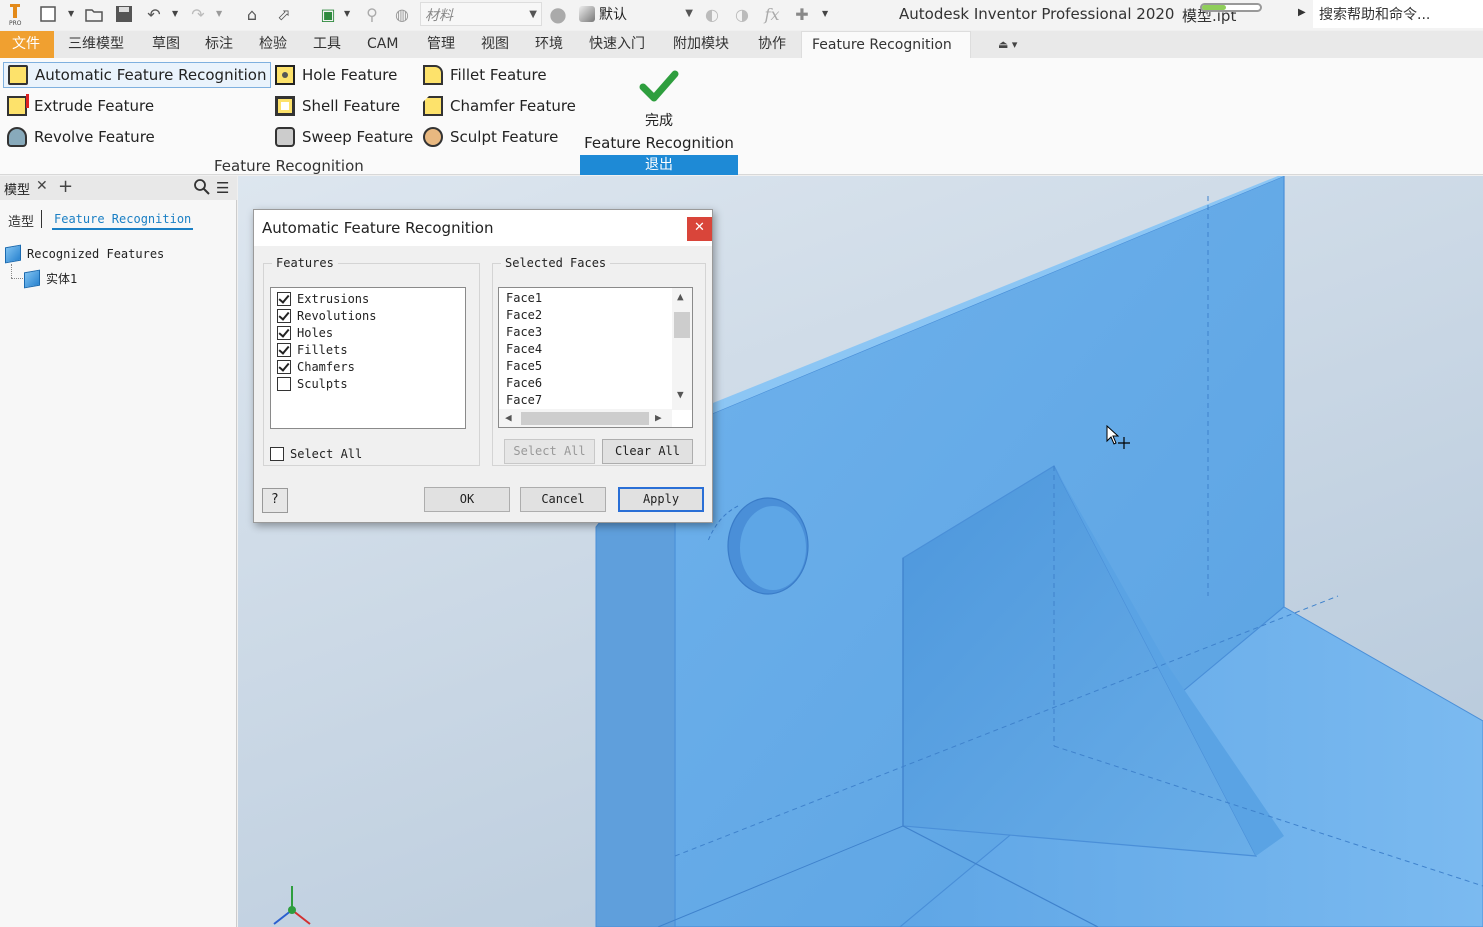 This screenshot has width=1483, height=927. Describe the element at coordinates (372, 14) in the screenshot. I see `measure-icon: ⚲` at that location.